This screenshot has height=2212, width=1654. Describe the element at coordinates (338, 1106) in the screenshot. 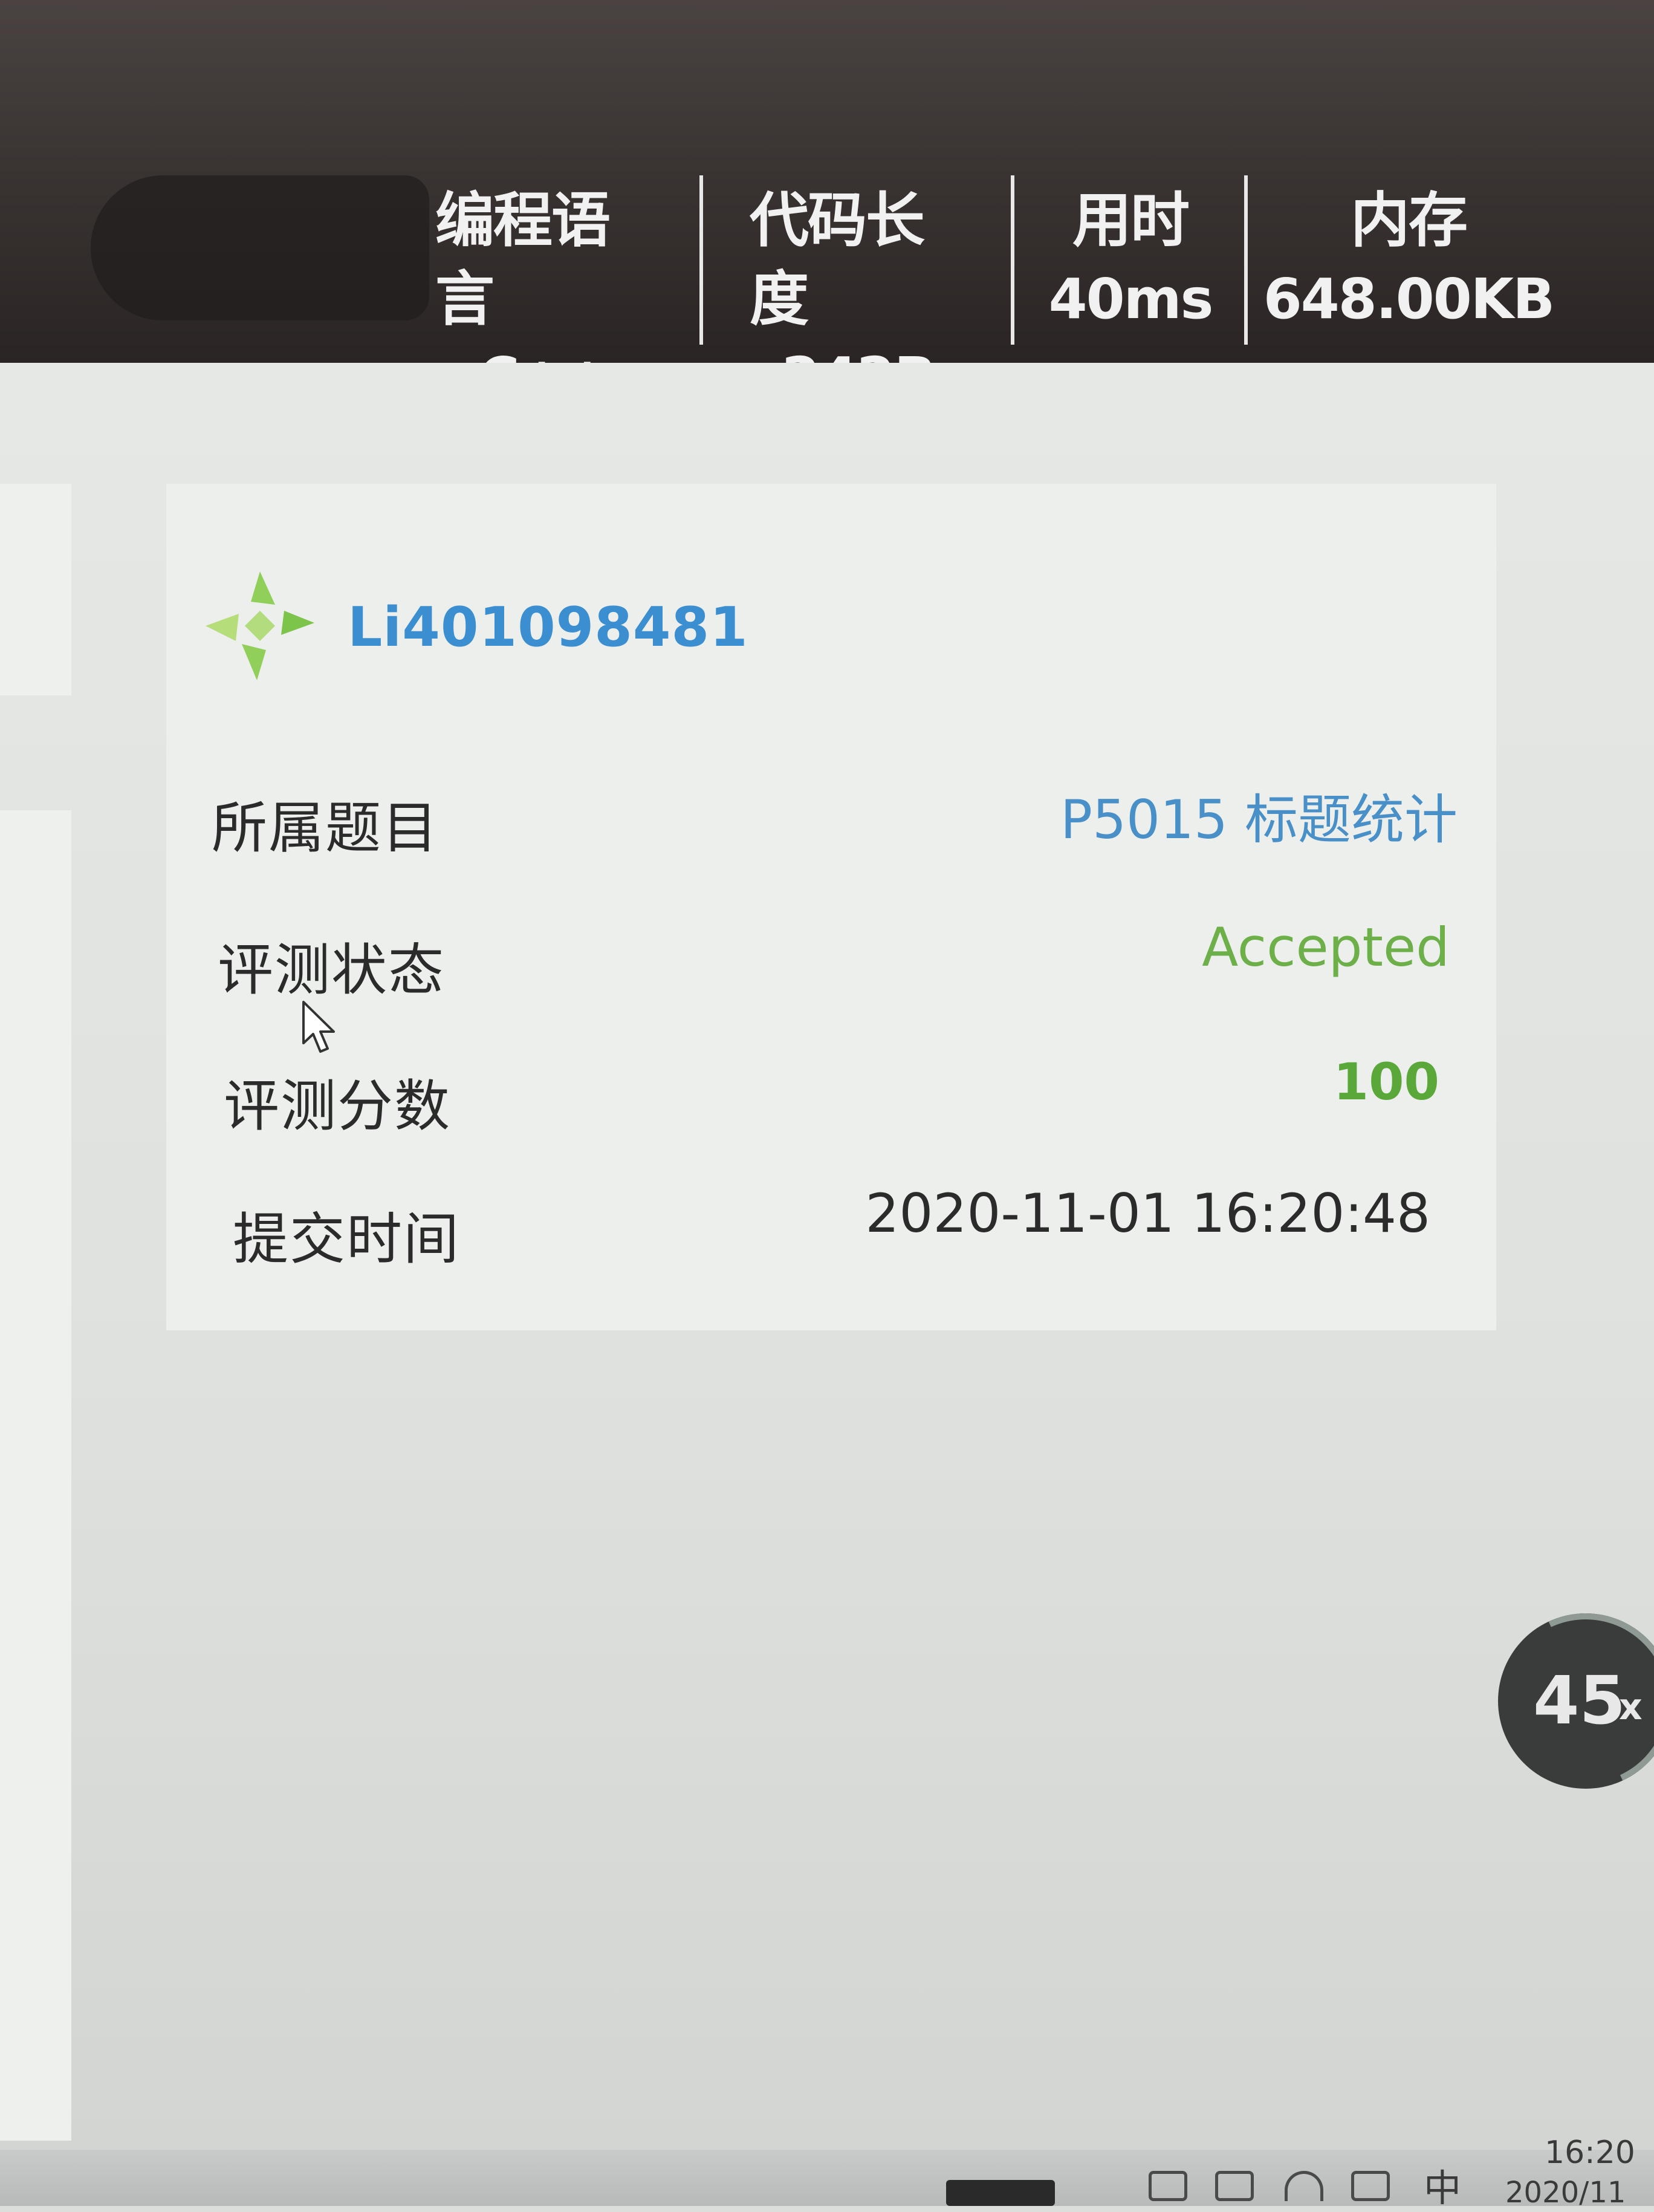

I see `score-label: 评测分数` at that location.